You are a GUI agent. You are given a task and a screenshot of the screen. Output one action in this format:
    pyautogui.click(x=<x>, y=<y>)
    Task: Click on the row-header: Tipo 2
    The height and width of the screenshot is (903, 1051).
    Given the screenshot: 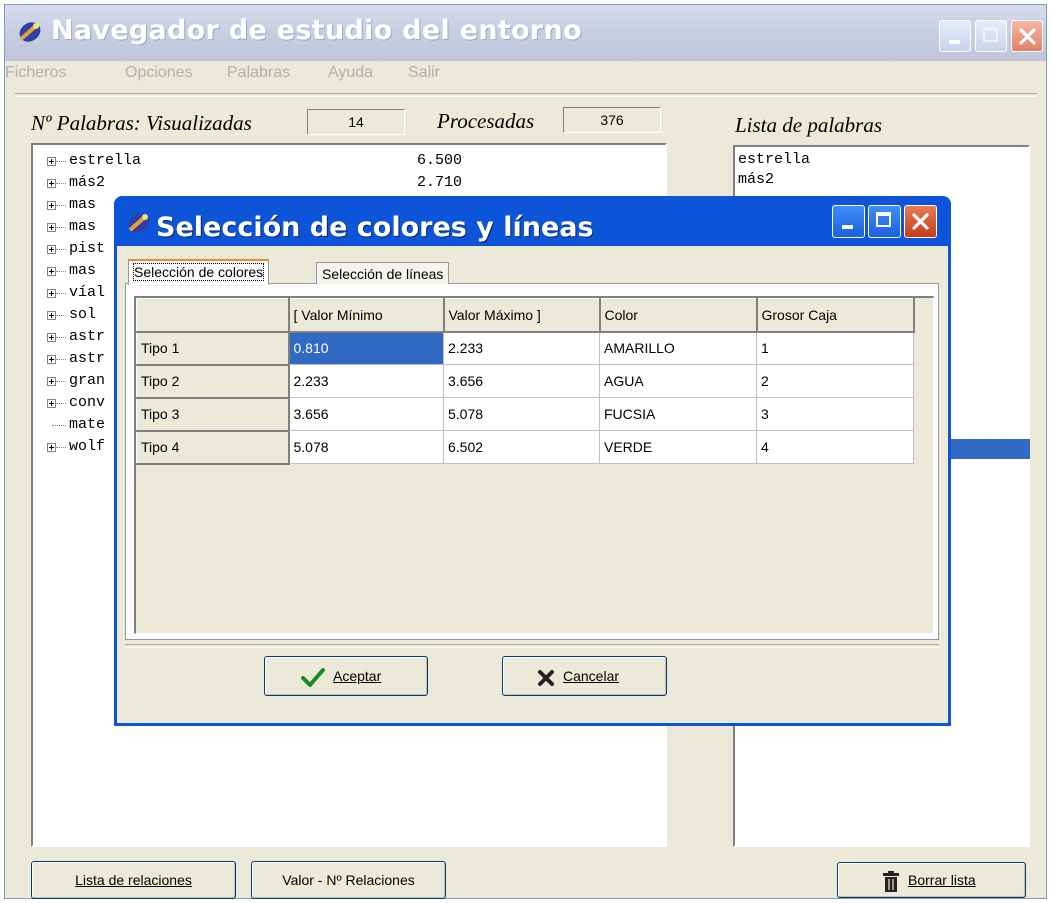 What is the action you would take?
    pyautogui.click(x=213, y=381)
    